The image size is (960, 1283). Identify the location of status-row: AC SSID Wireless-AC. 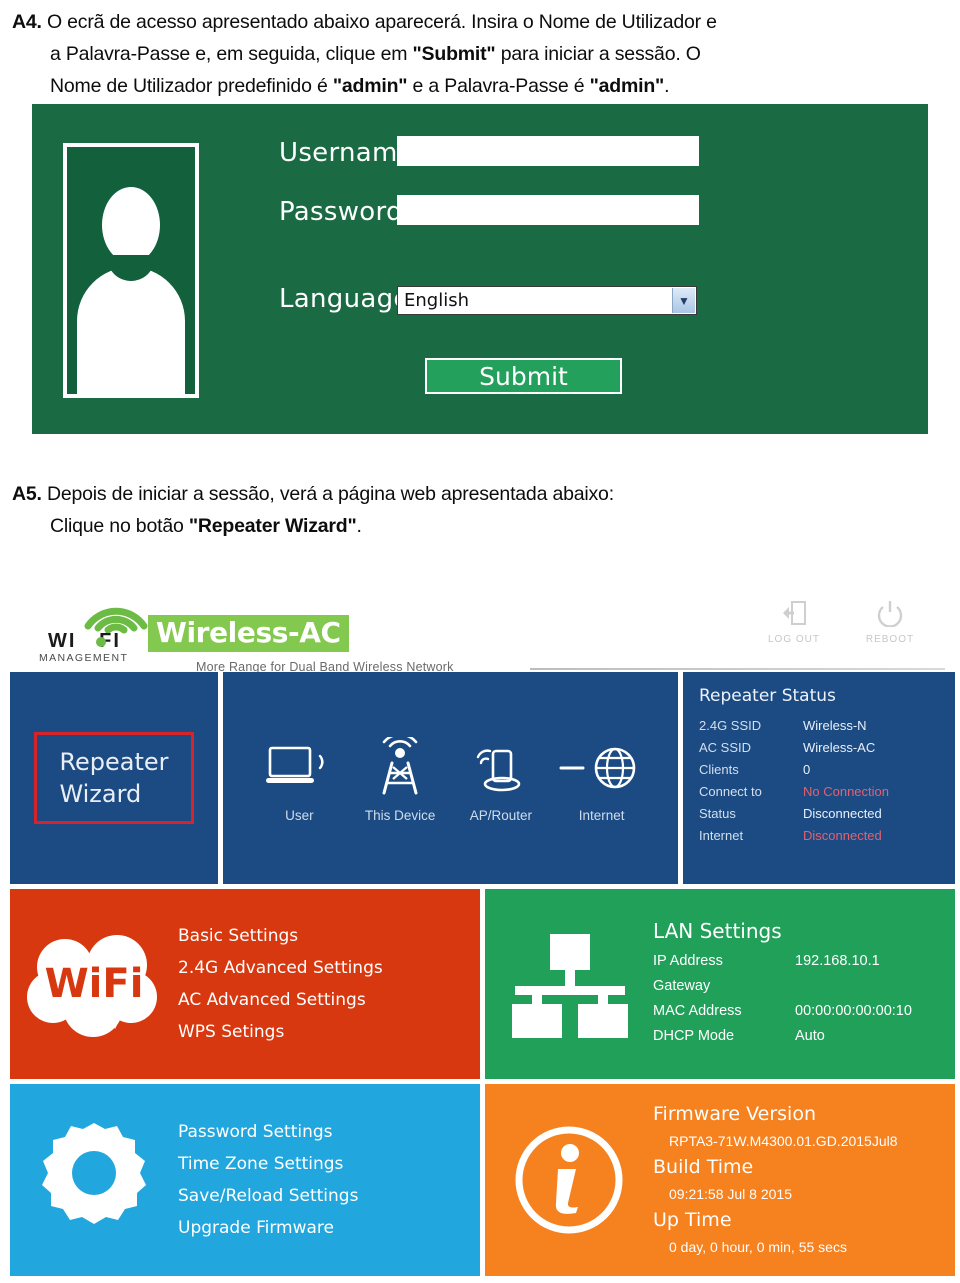
(827, 748).